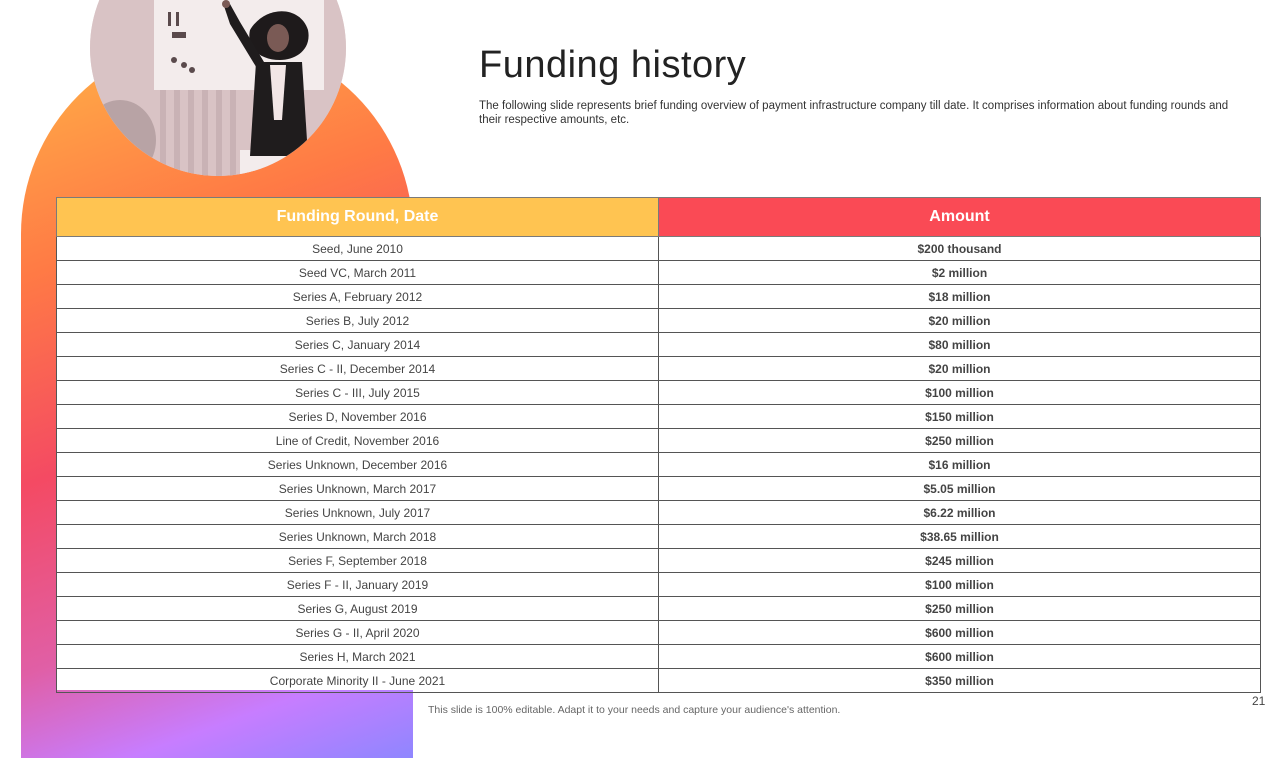 The width and height of the screenshot is (1280, 758). I want to click on table-row: Series Unknown, July 2017 $6.22 million, so click(658, 512).